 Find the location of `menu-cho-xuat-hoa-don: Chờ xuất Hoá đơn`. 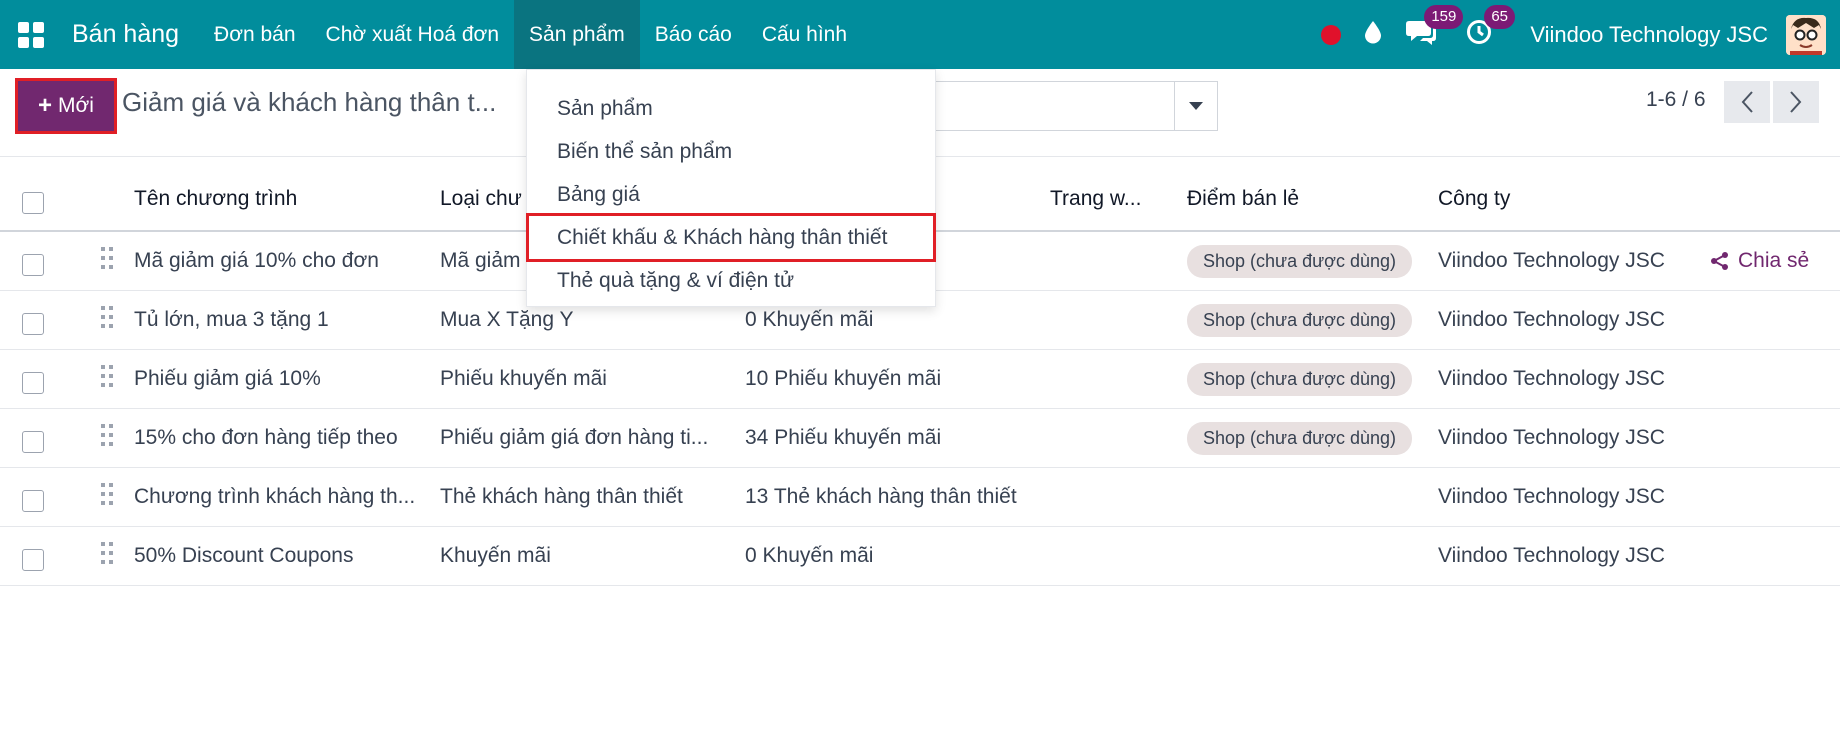

menu-cho-xuat-hoa-don: Chờ xuất Hoá đơn is located at coordinates (412, 34).